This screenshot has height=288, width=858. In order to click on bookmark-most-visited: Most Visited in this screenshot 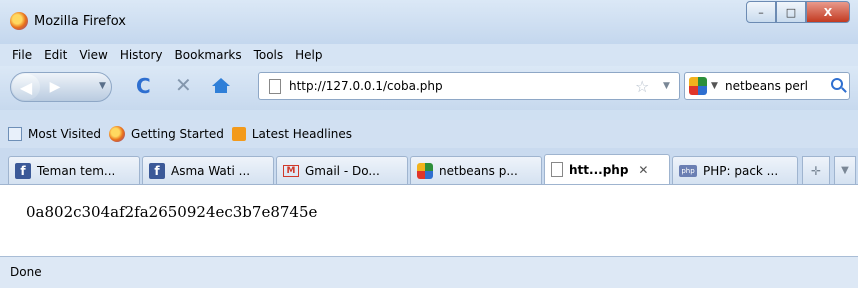, I will do `click(54, 134)`.